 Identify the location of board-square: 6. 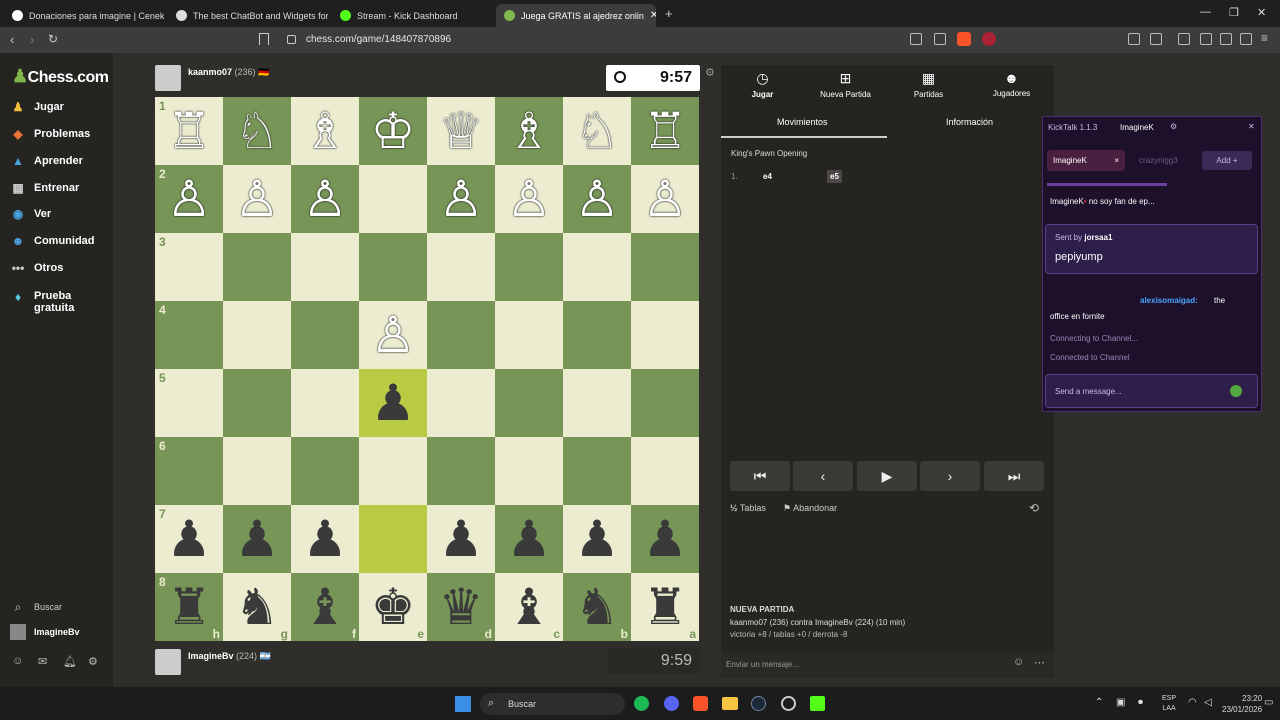
(189, 471).